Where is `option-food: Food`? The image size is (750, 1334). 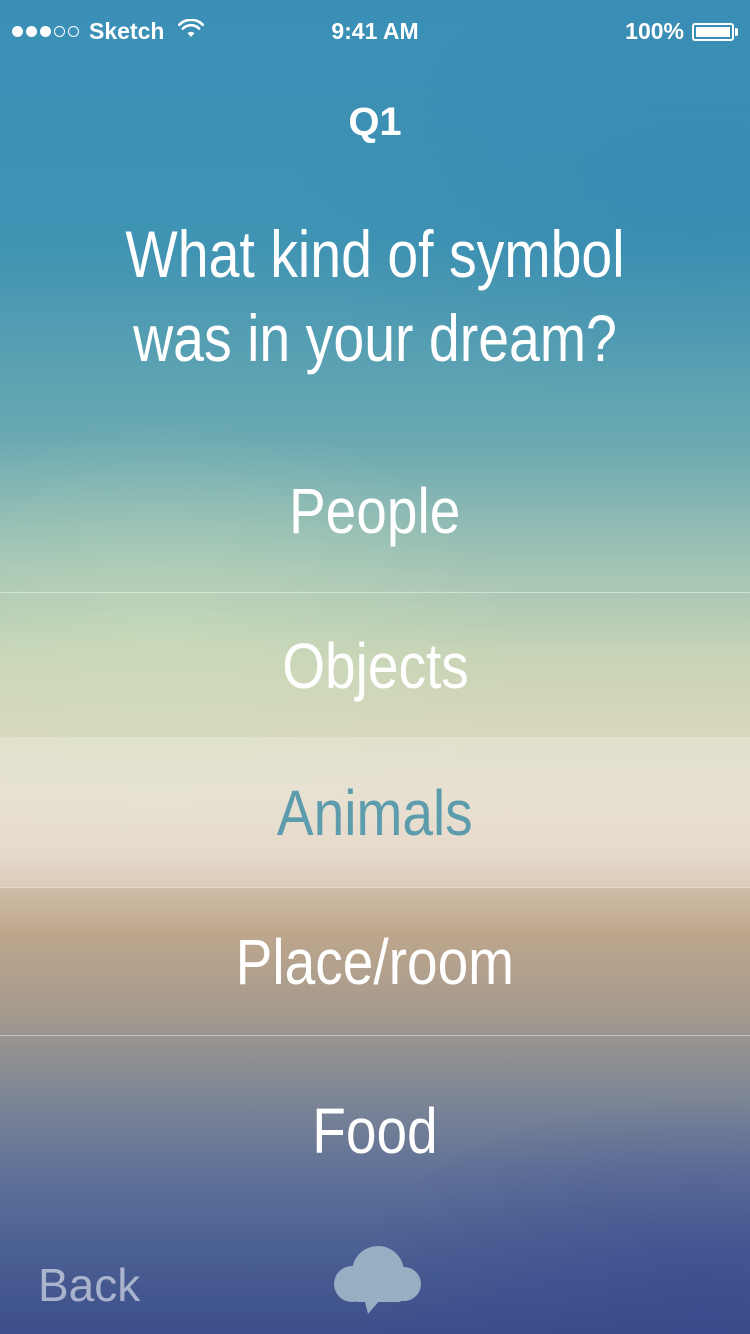 option-food: Food is located at coordinates (375, 1131).